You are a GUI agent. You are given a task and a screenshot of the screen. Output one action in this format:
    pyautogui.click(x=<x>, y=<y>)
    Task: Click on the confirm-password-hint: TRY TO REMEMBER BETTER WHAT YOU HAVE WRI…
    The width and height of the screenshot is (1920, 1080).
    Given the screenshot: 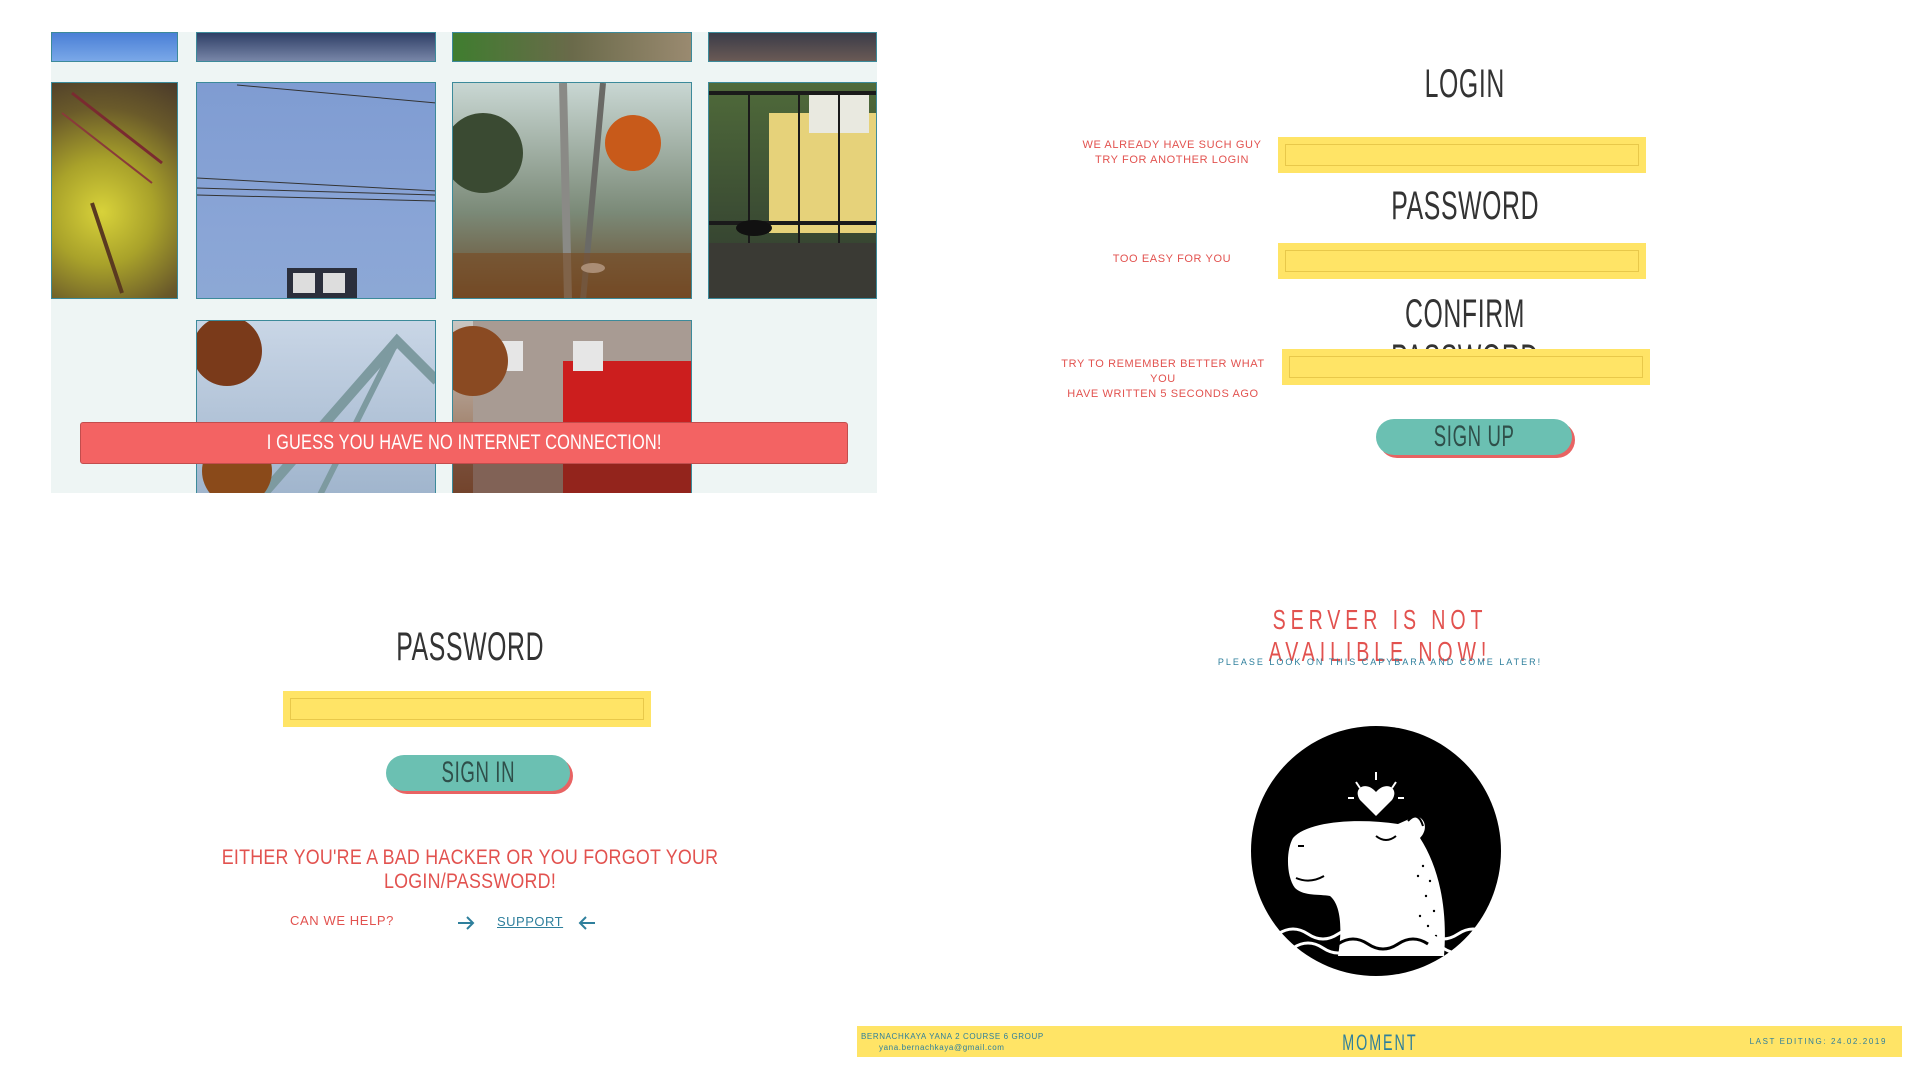 What is the action you would take?
    pyautogui.click(x=1163, y=379)
    